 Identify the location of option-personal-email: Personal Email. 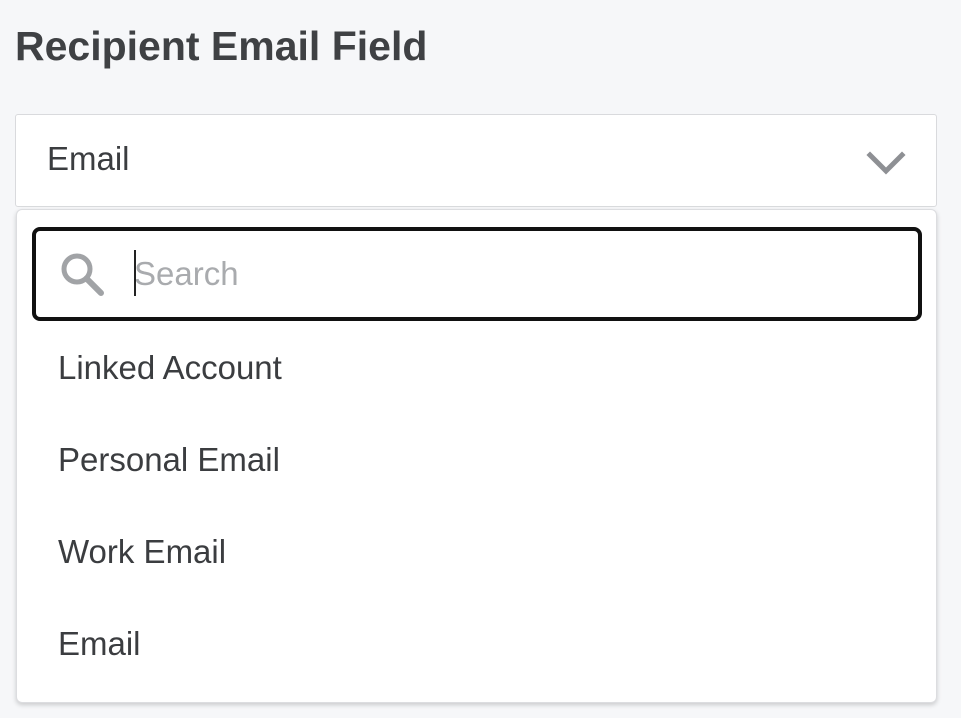
(476, 460).